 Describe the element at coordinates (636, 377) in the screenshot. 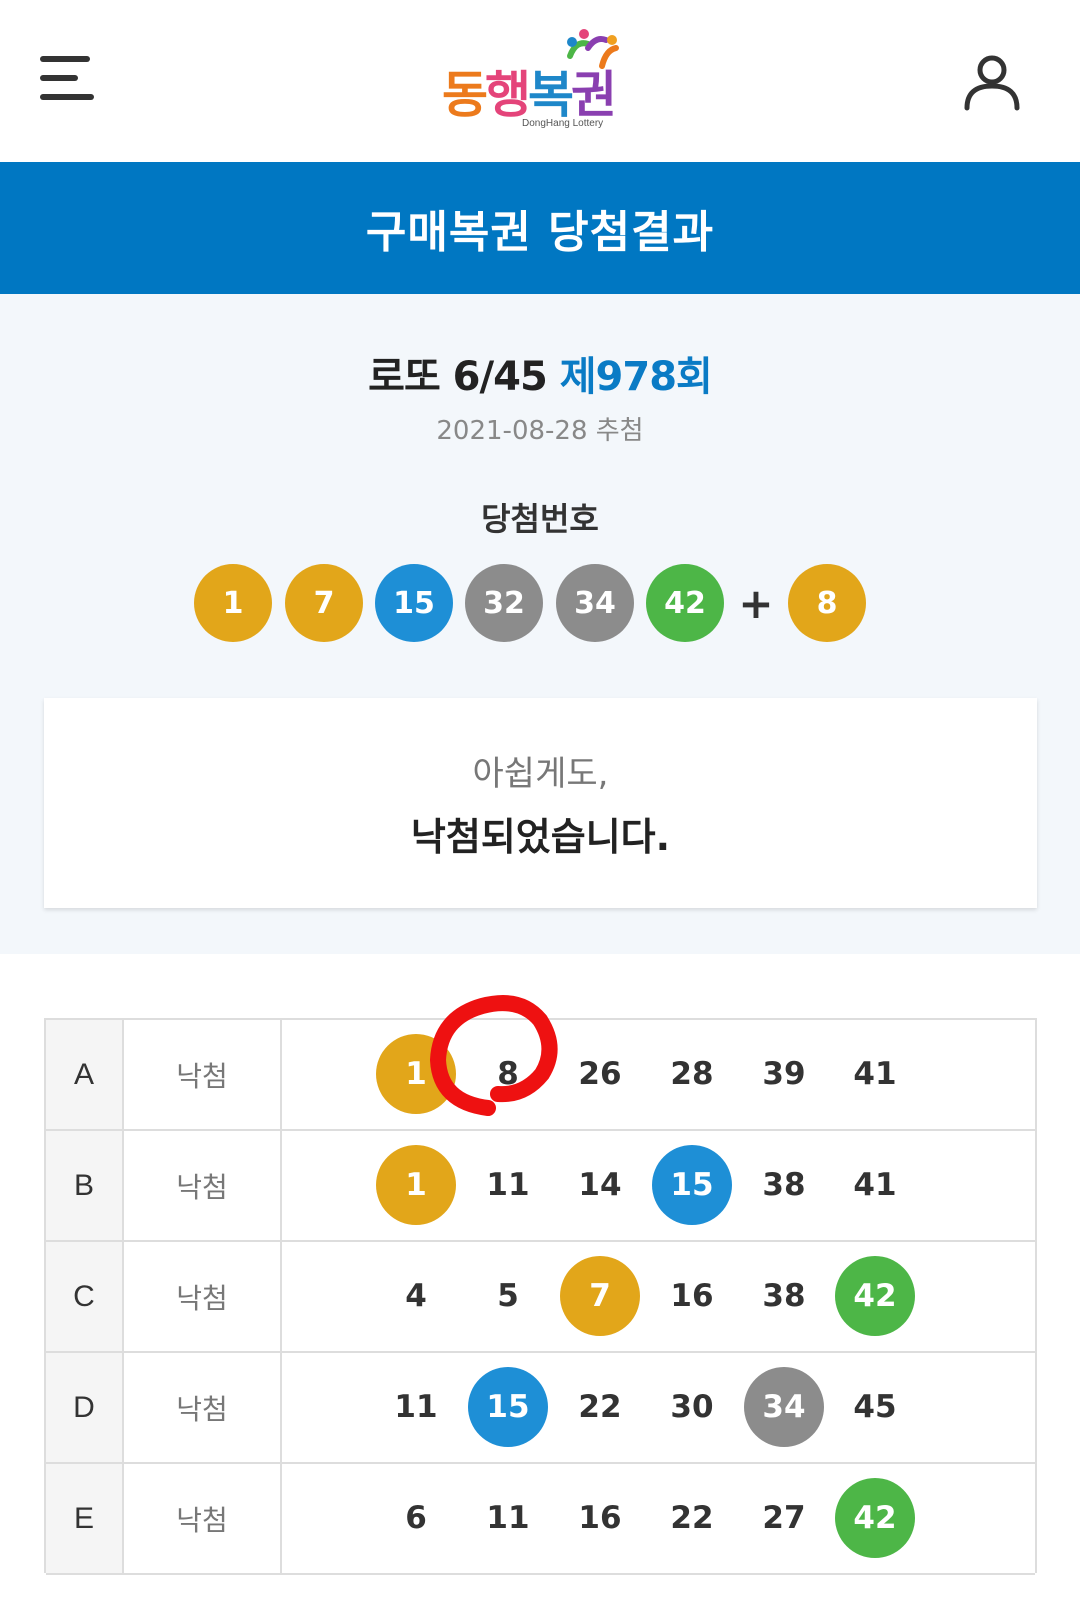

I see `round-number: 제978회` at that location.